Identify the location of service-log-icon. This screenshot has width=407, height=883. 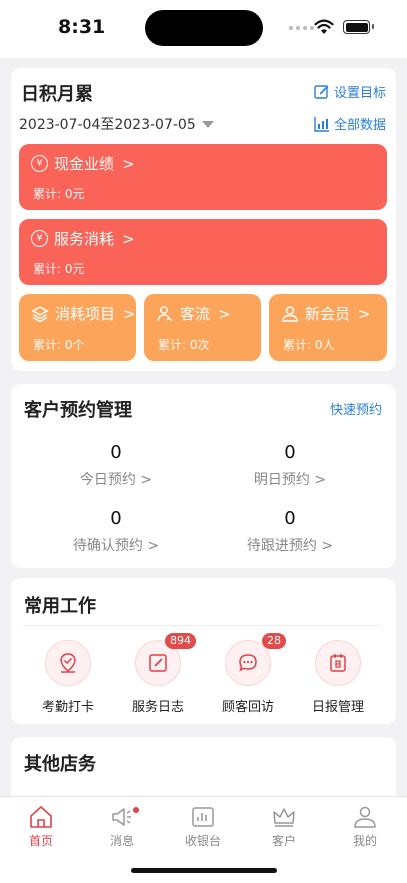
(158, 663).